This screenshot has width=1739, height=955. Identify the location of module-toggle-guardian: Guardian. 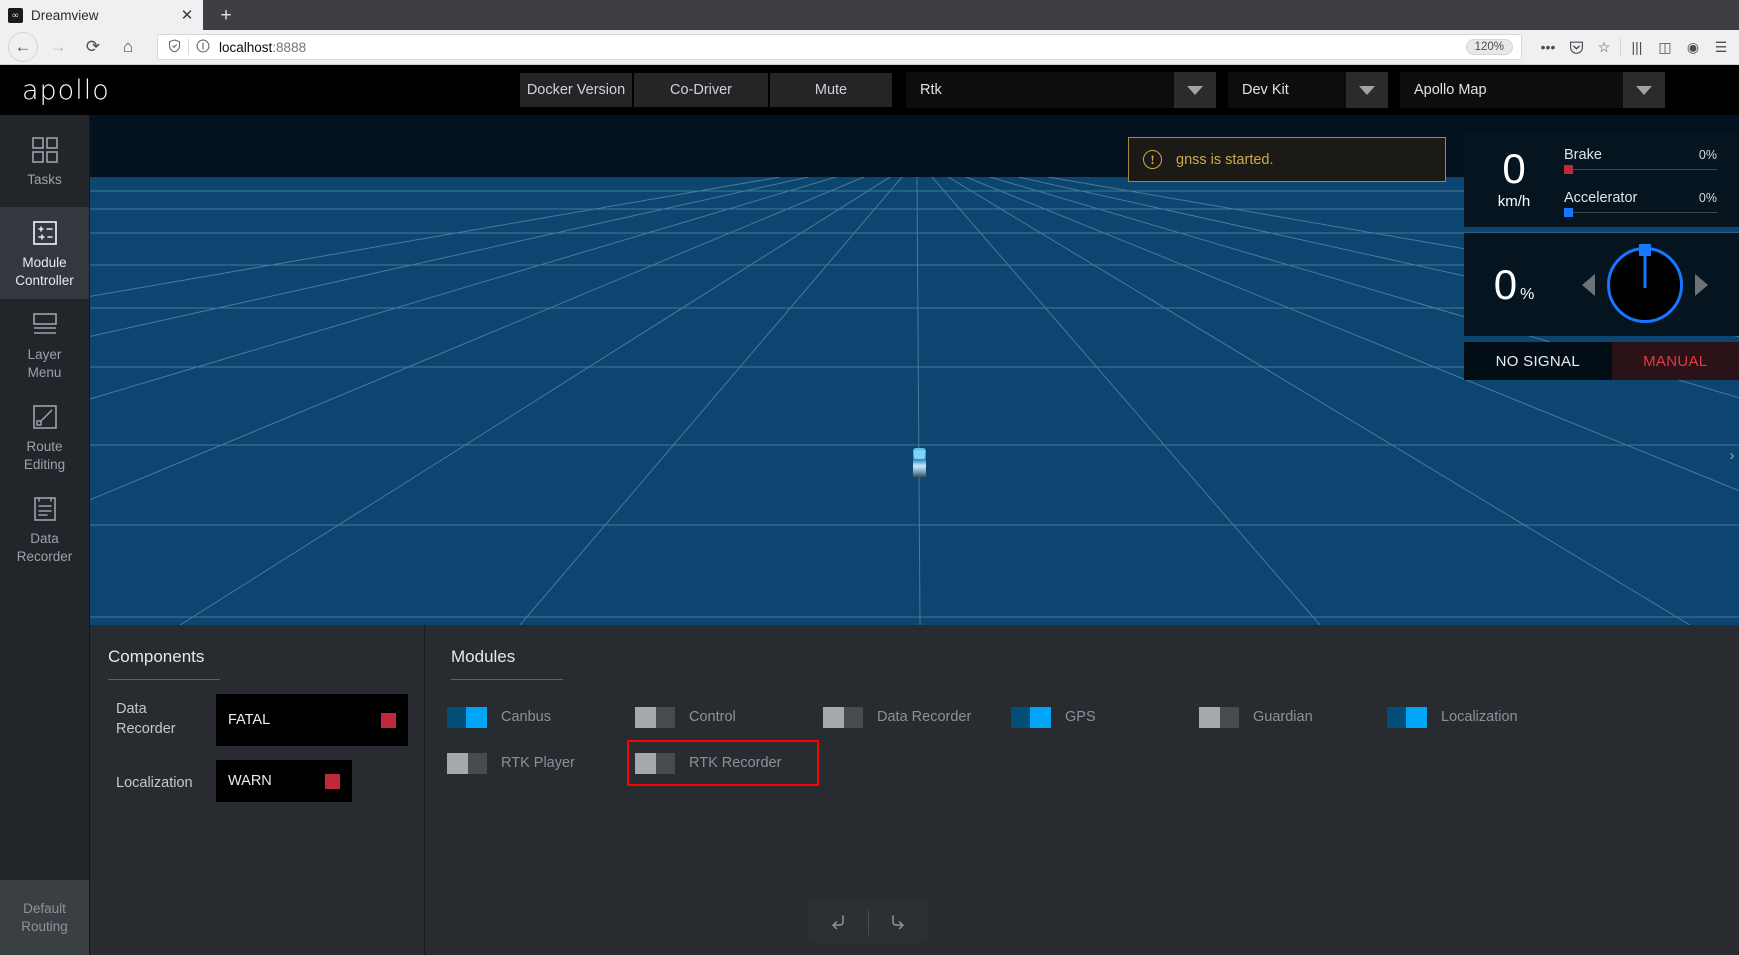
(1287, 717).